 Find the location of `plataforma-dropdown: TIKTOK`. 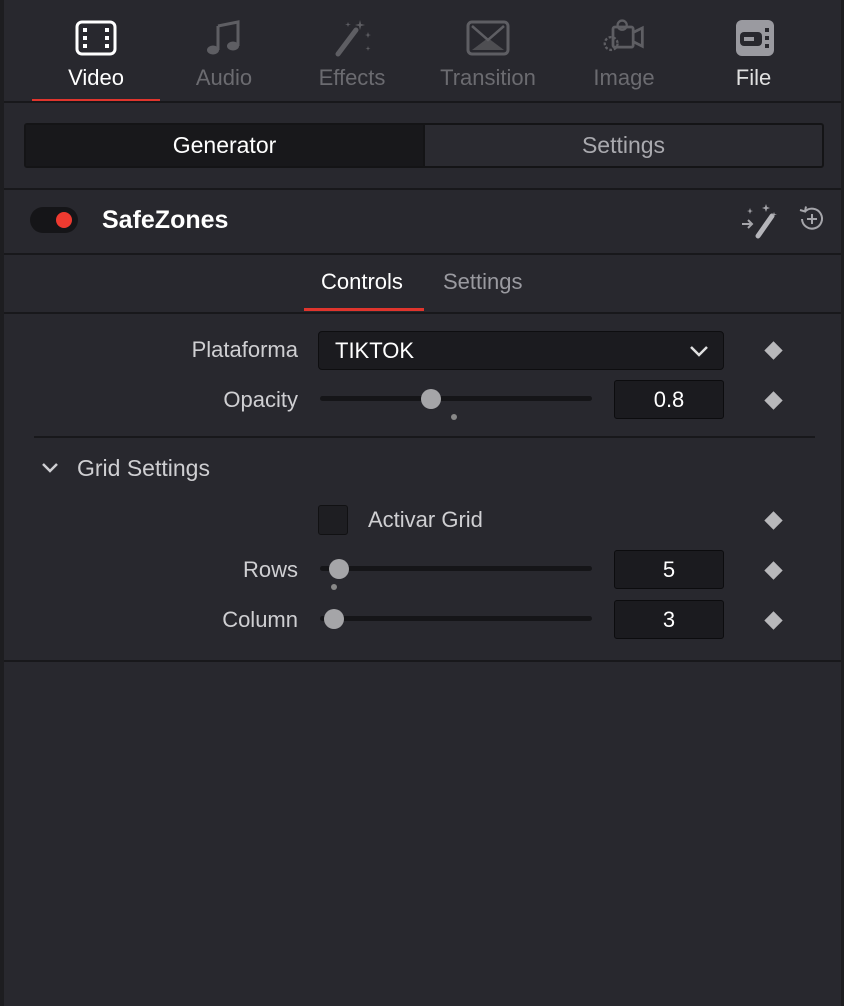

plataforma-dropdown: TIKTOK is located at coordinates (521, 350).